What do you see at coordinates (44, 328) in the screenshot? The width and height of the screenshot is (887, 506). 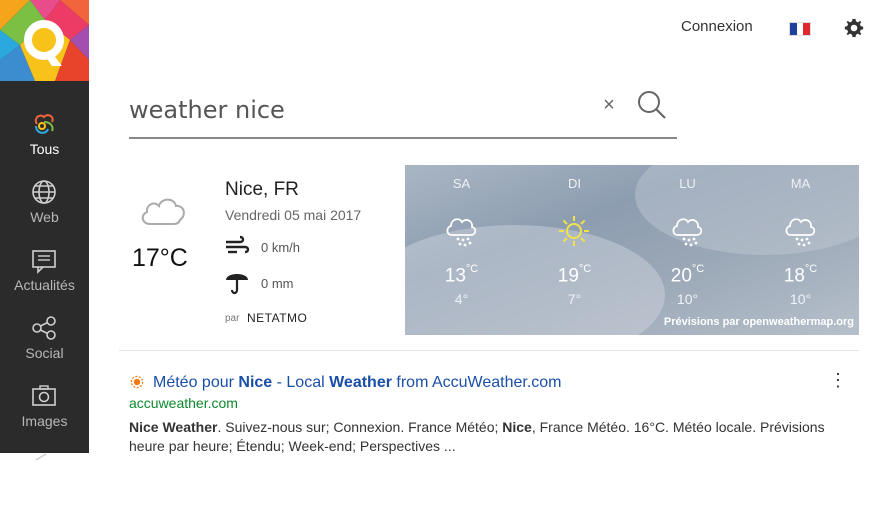 I see `social-icon` at bounding box center [44, 328].